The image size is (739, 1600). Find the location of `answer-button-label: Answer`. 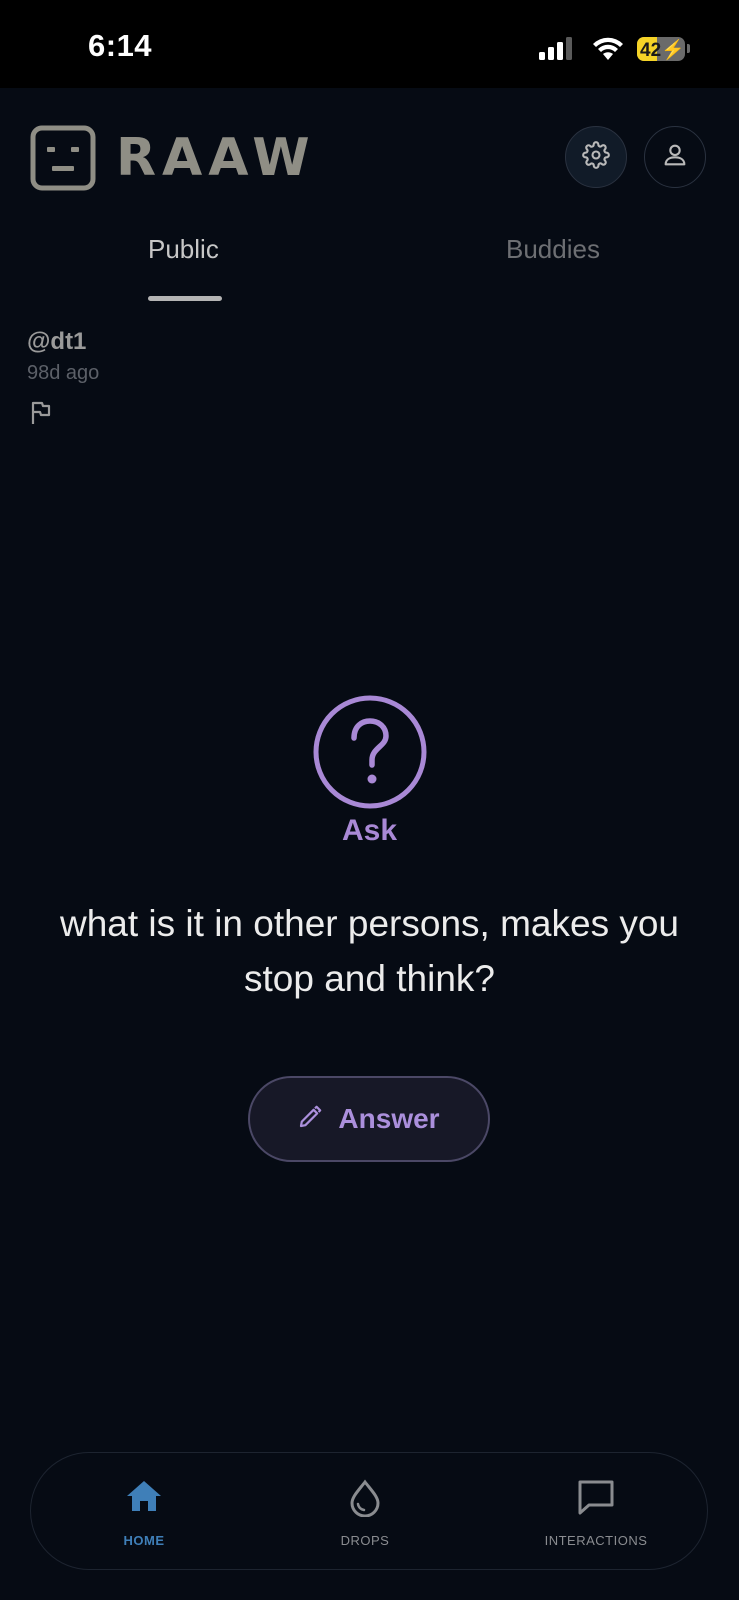

answer-button-label: Answer is located at coordinates (389, 1118).